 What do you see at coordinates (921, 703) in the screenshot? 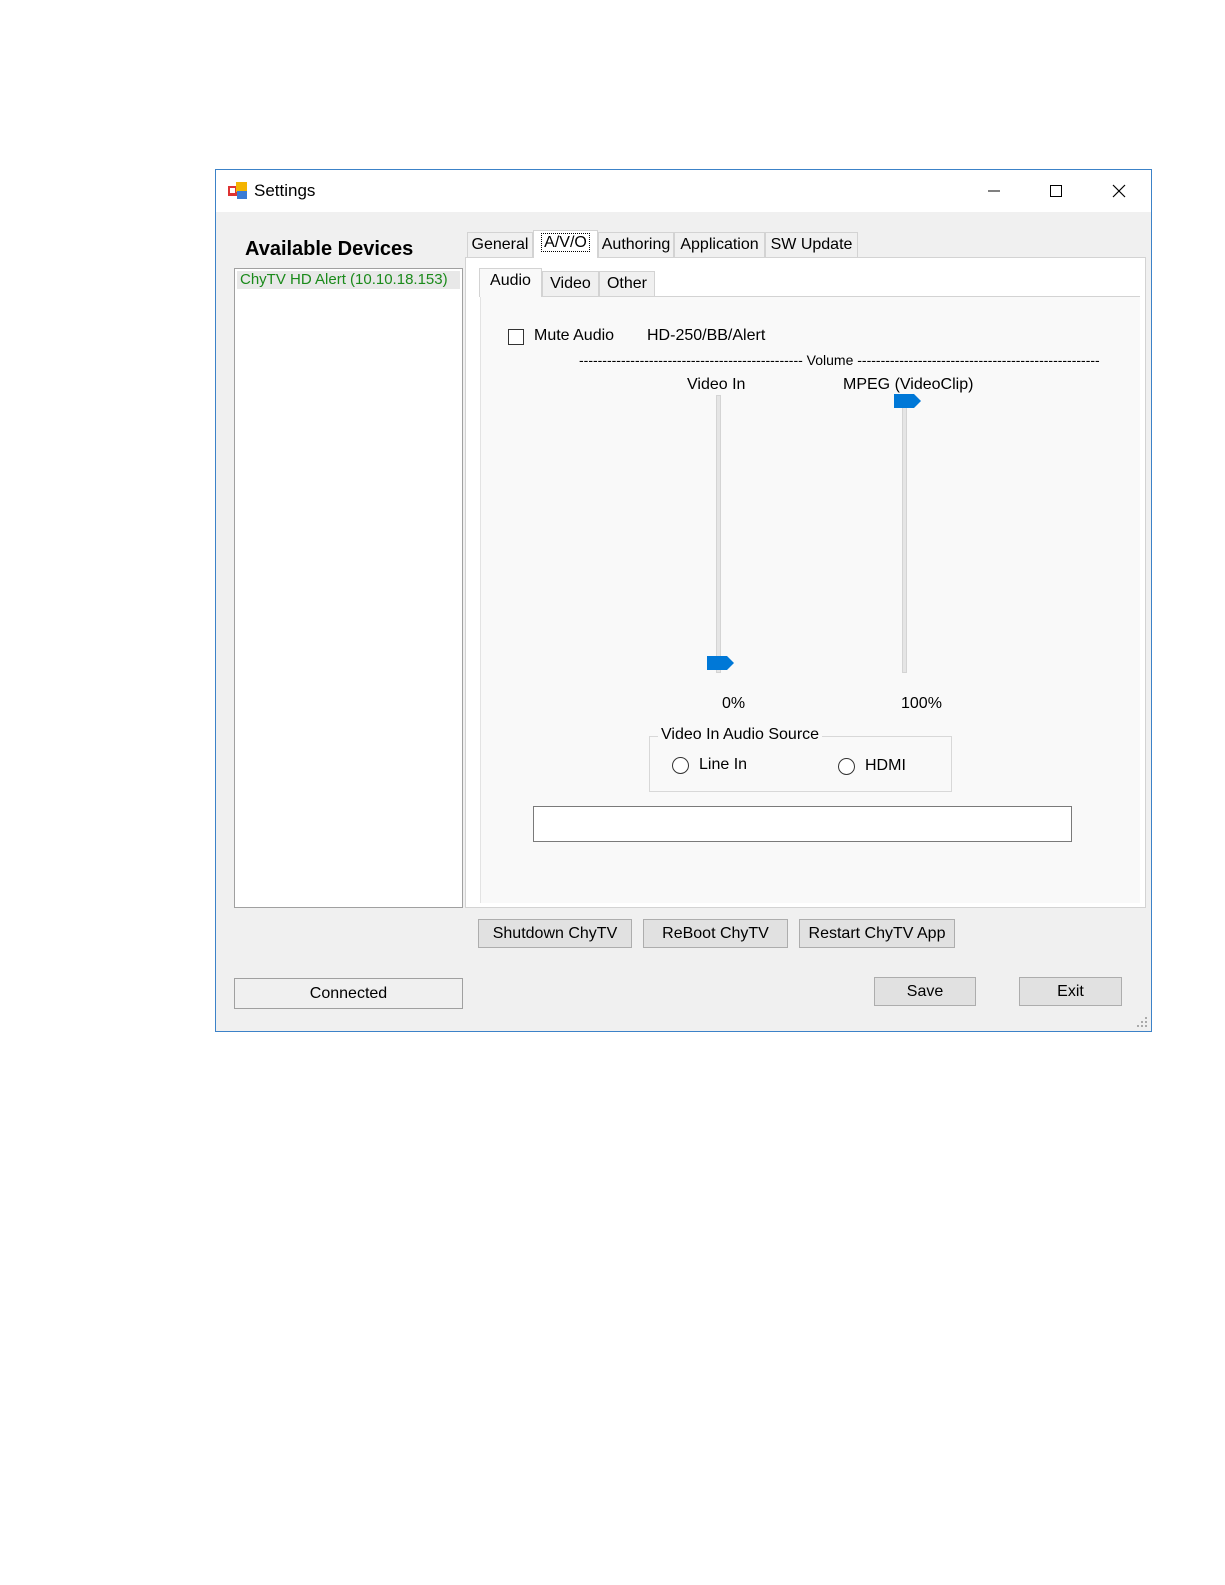
I see `mpeg-value: 100%` at bounding box center [921, 703].